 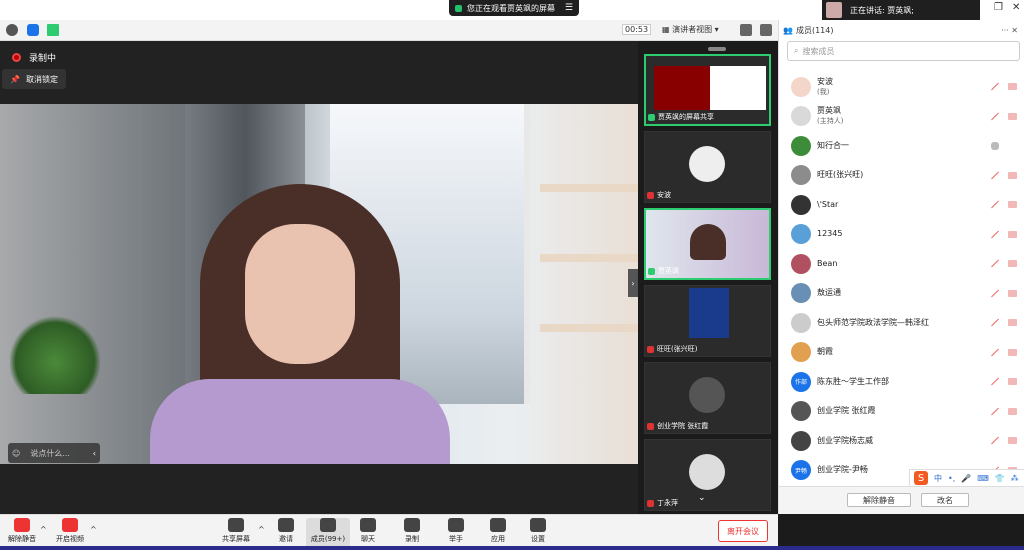 What do you see at coordinates (707, 244) in the screenshot?
I see `gallery-tile: 贾英飒` at bounding box center [707, 244].